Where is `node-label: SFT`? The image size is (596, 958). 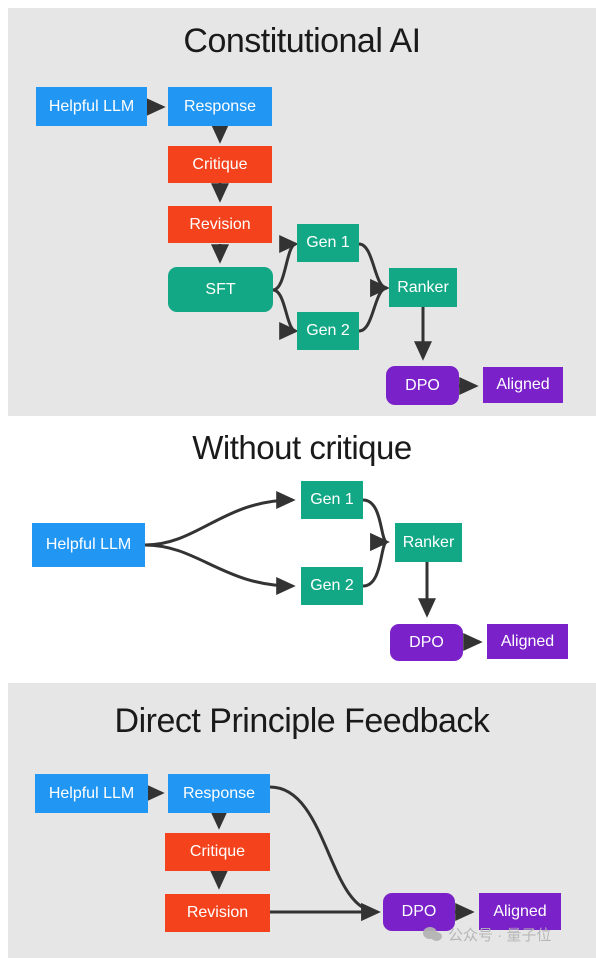
node-label: SFT is located at coordinates (220, 289).